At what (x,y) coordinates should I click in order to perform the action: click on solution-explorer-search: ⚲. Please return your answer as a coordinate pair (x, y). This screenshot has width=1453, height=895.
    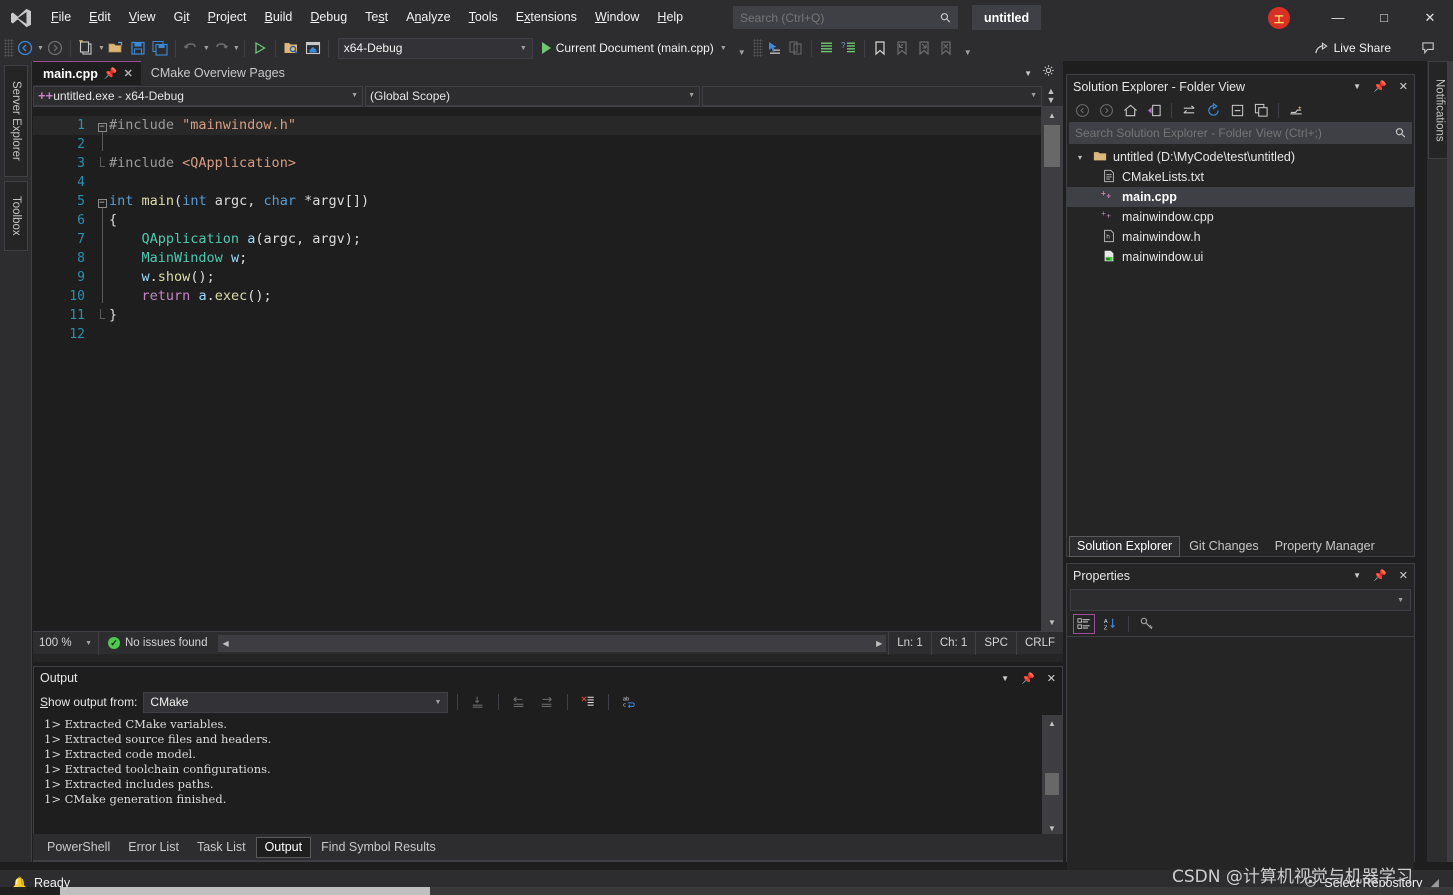
    Looking at the image, I should click on (1240, 133).